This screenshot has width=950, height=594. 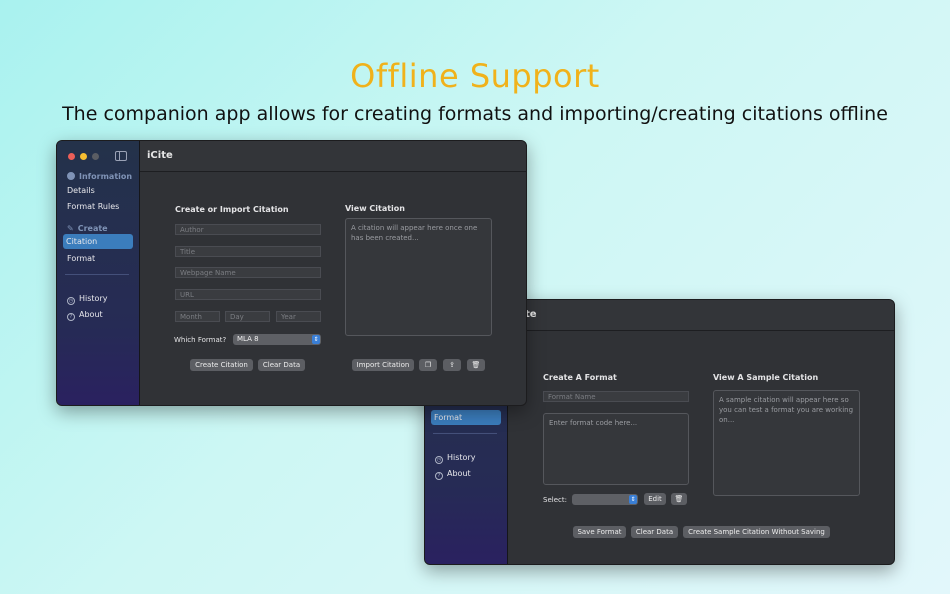 What do you see at coordinates (92, 228) in the screenshot?
I see `create-label: Create` at bounding box center [92, 228].